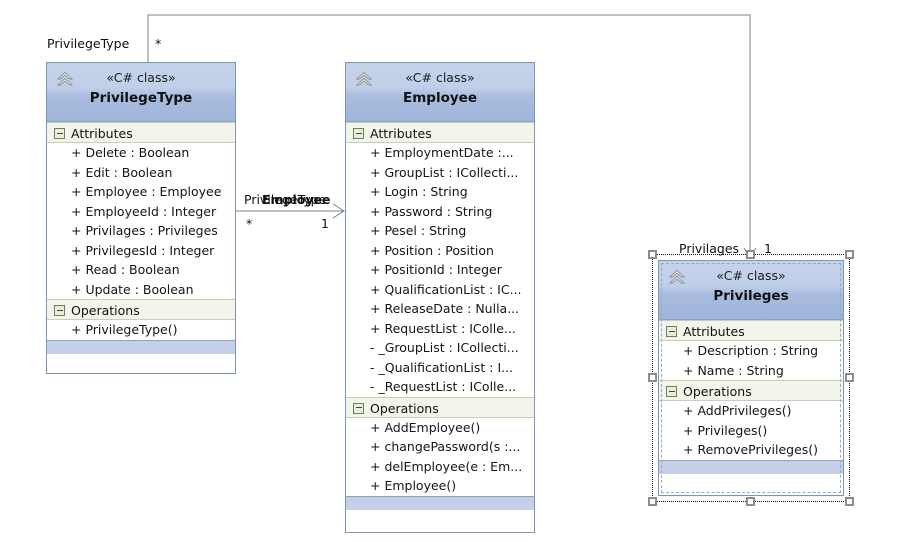  What do you see at coordinates (338, 211) in the screenshot?
I see `arrowhead-employee` at bounding box center [338, 211].